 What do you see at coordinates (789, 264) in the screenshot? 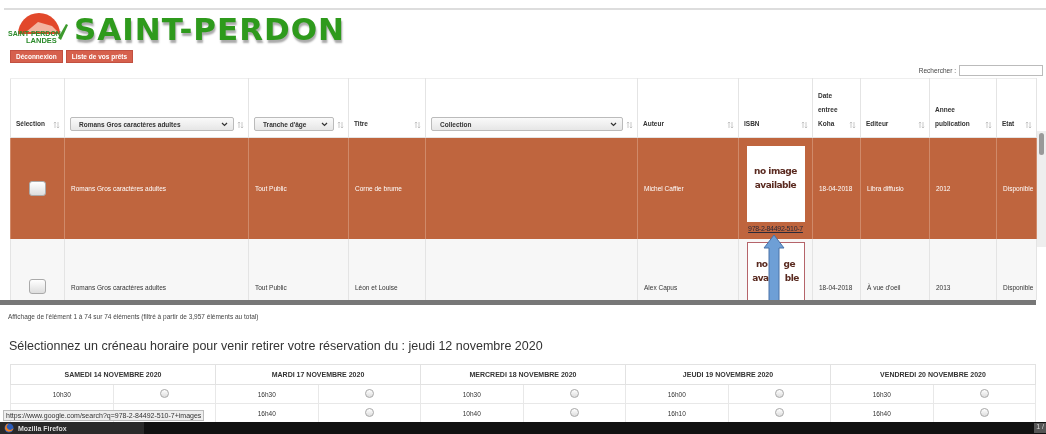
I see `cover-placeholder-text: ge` at bounding box center [789, 264].